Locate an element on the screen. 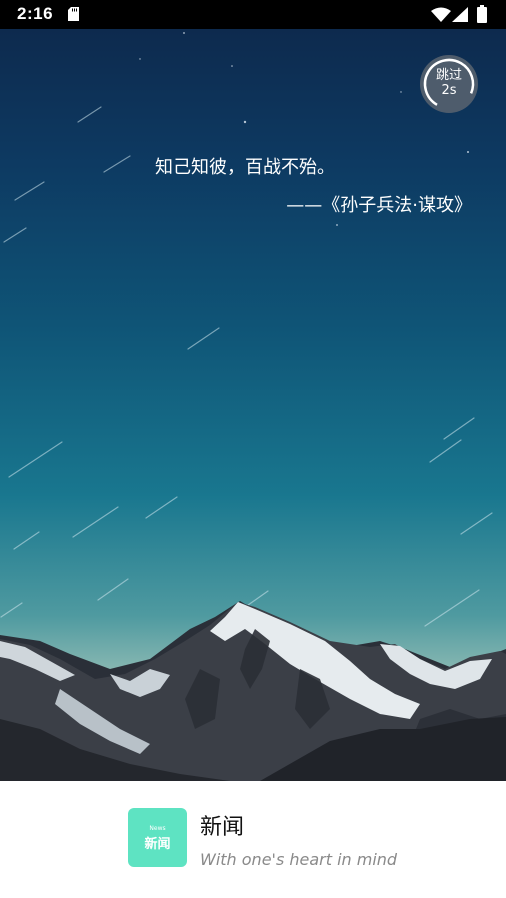 The width and height of the screenshot is (506, 898). quote-source: ——《孙子兵法·谋攻》 is located at coordinates (379, 205).